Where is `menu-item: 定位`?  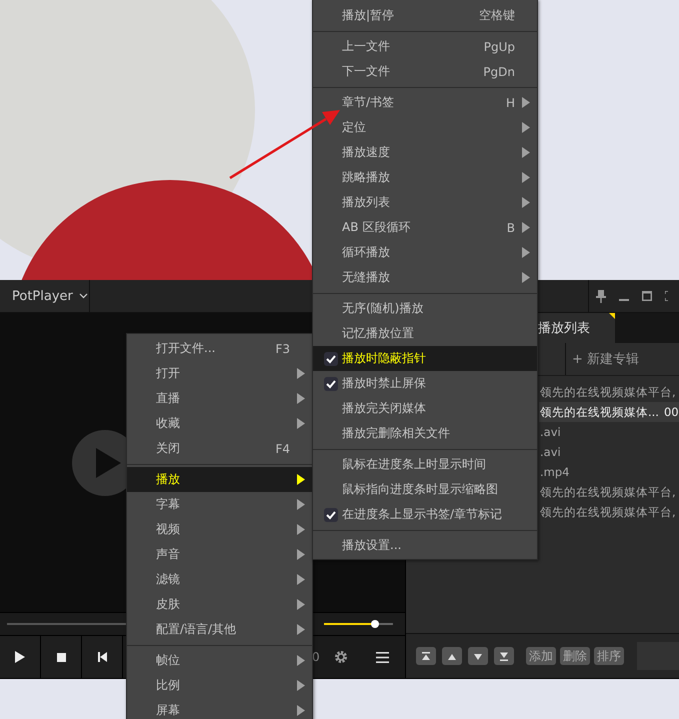 menu-item: 定位 is located at coordinates (425, 127).